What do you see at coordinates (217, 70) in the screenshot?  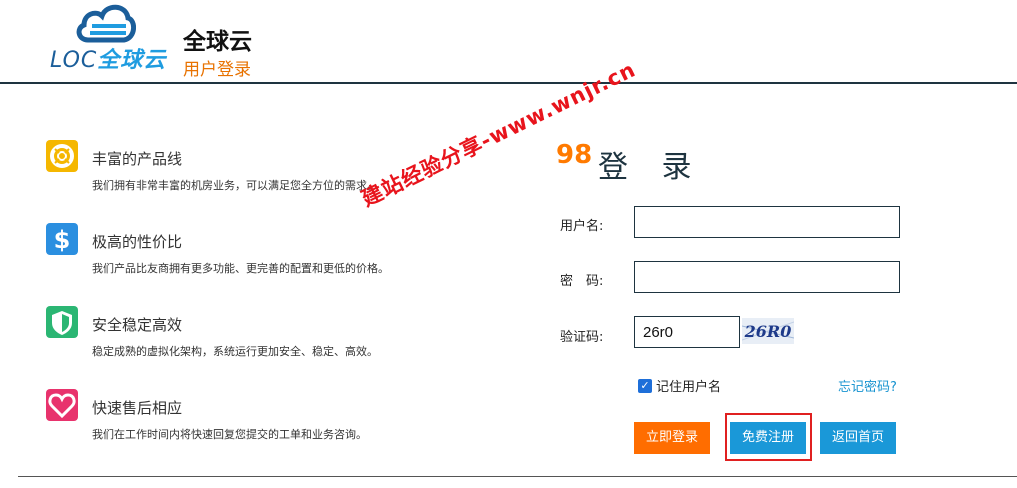 I see `page-subtitle: 用户登录` at bounding box center [217, 70].